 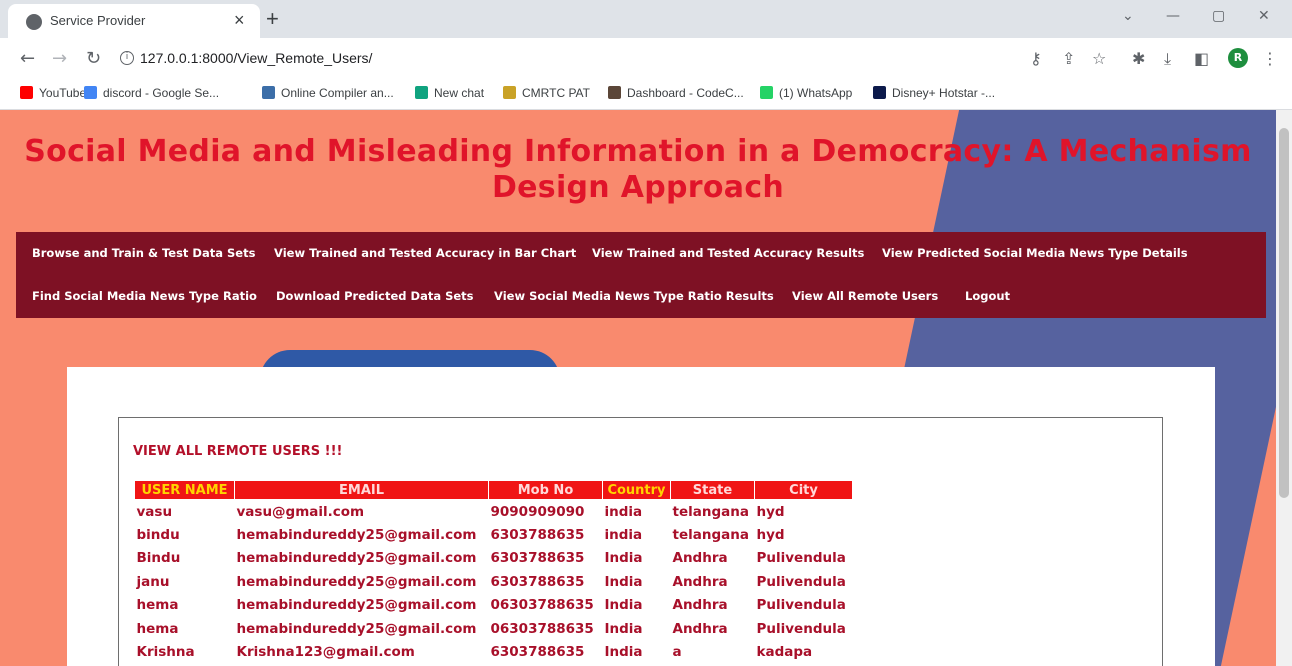 What do you see at coordinates (677, 652) in the screenshot?
I see `cell-state: a` at bounding box center [677, 652].